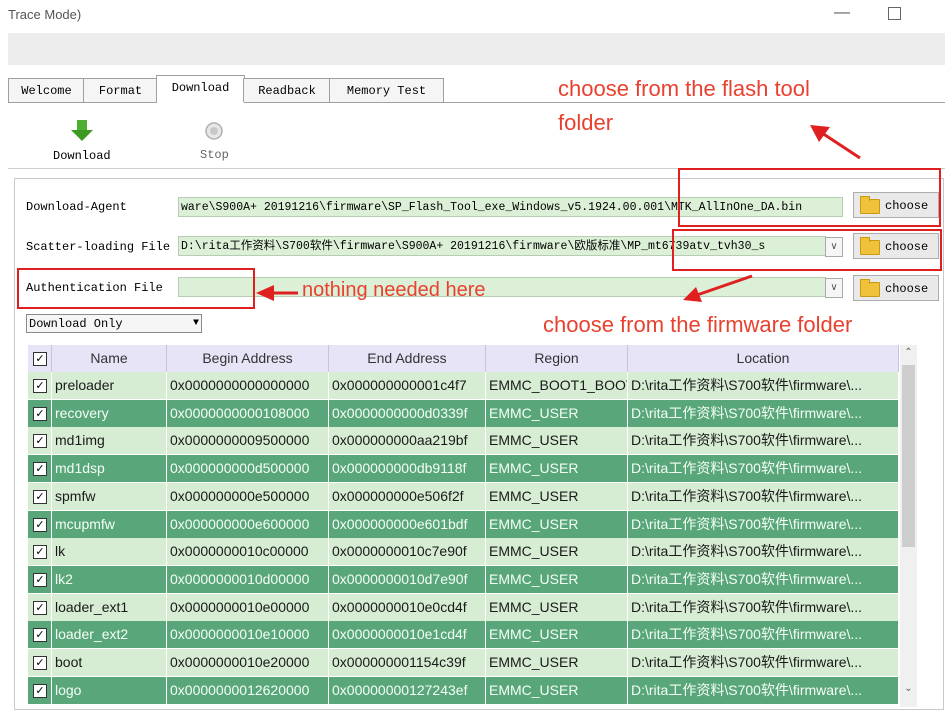  I want to click on arrow-to-flash-tool-box, so click(835, 142).